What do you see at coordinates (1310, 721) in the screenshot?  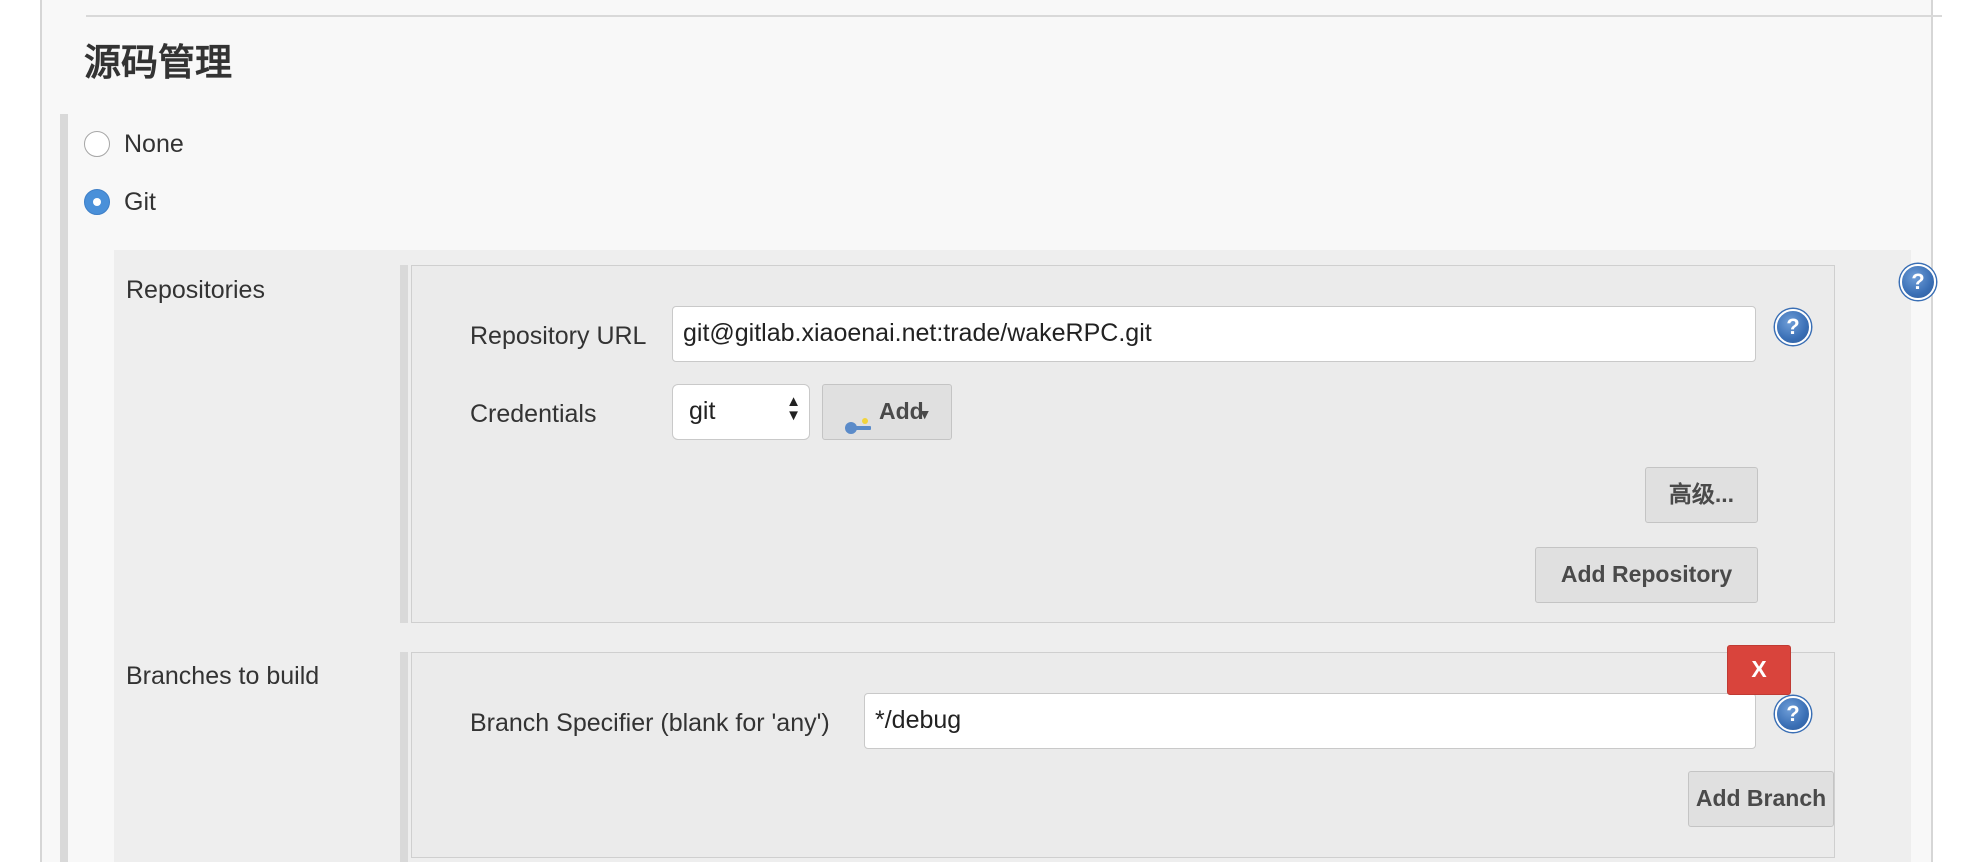 I see `branch-specifier-input: */debug` at bounding box center [1310, 721].